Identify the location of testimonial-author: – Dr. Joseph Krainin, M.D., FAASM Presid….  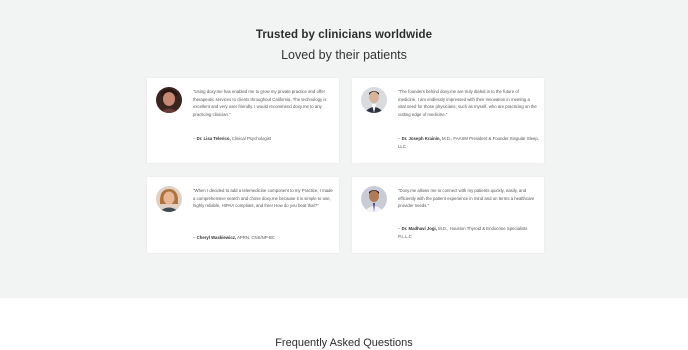
(468, 142).